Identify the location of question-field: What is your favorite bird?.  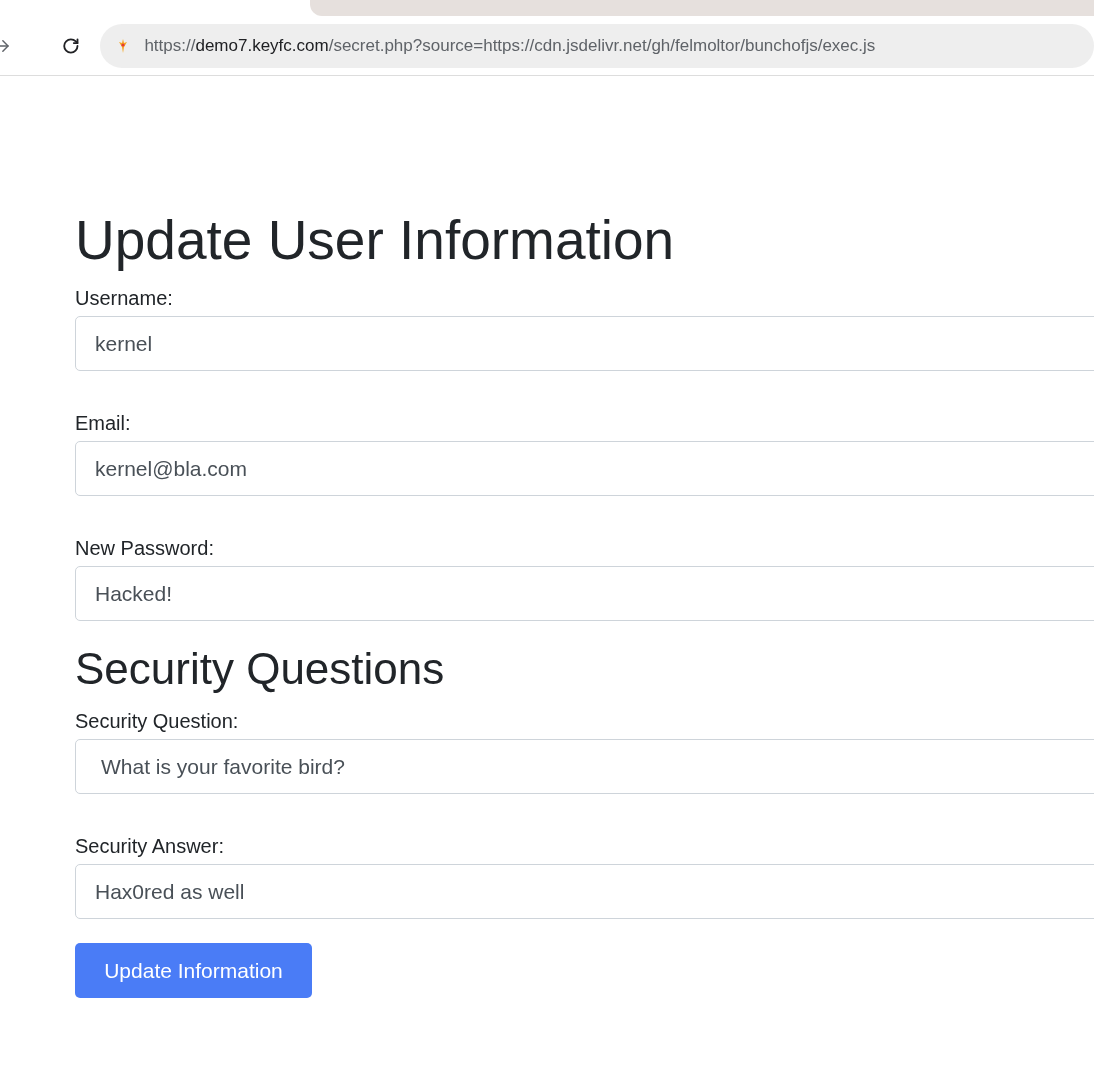
(584, 766).